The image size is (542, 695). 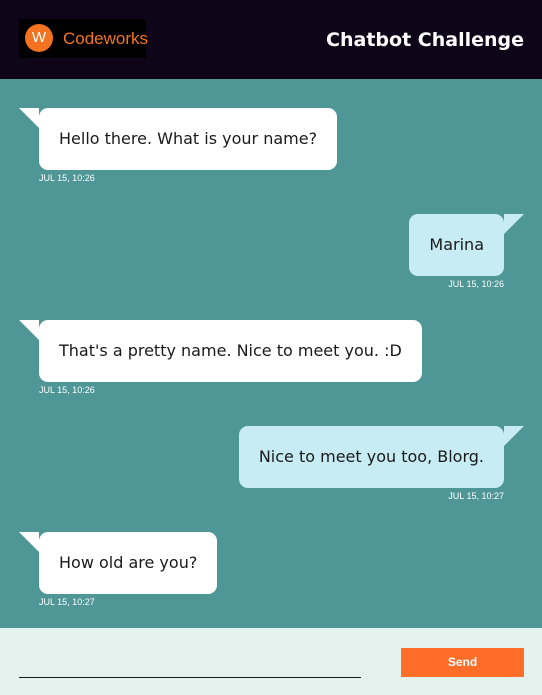 What do you see at coordinates (371, 457) in the screenshot?
I see `message-bubble: Nice to meet you too, Blorg.` at bounding box center [371, 457].